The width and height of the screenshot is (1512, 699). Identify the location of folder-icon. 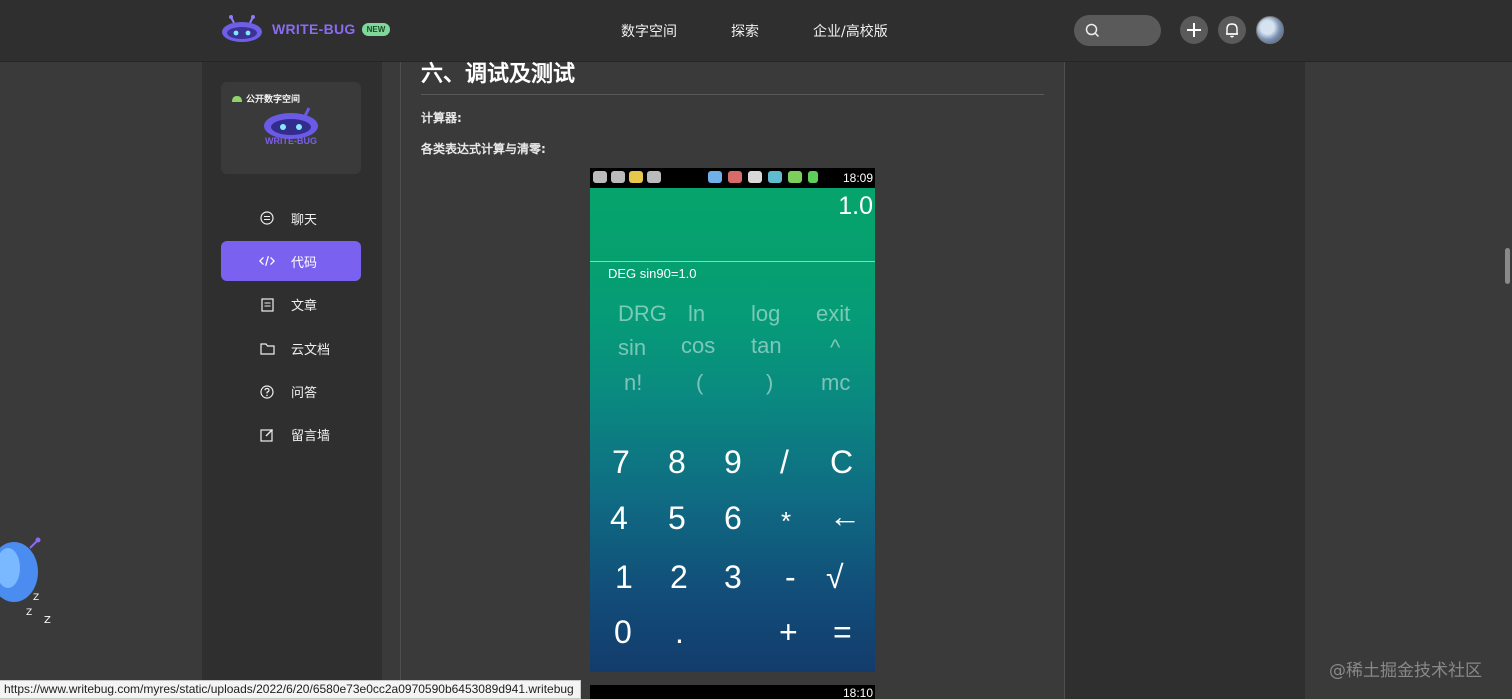
(267, 348).